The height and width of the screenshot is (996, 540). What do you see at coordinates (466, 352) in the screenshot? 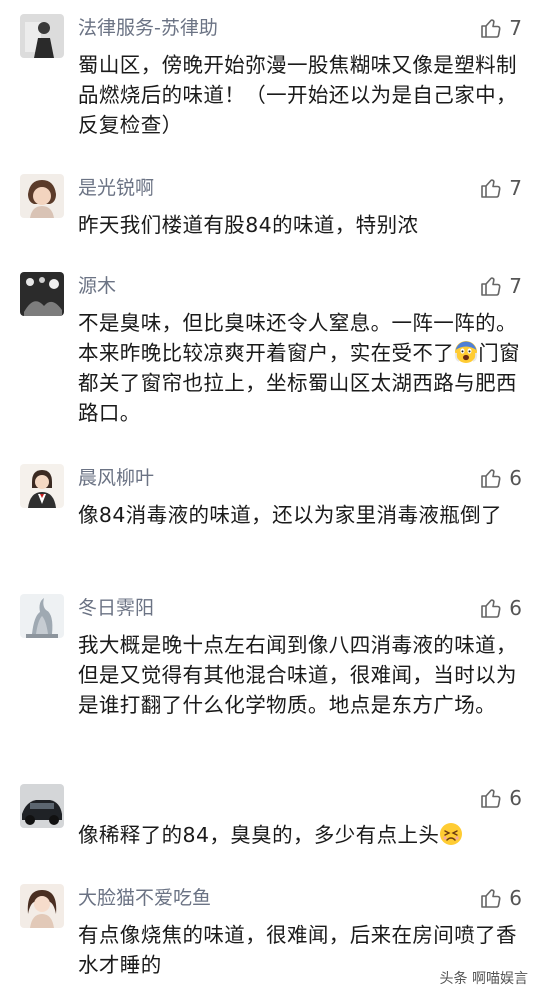
I see `fearful-face-emoji` at bounding box center [466, 352].